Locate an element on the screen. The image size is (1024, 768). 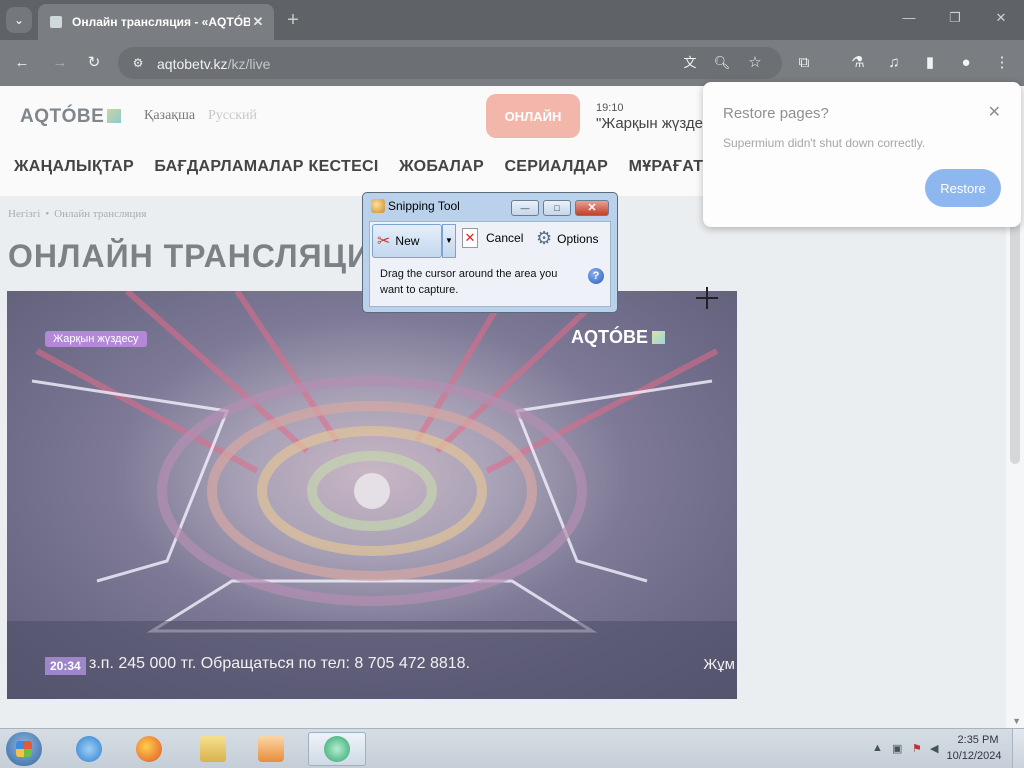
crosshair-cursor-icon is located at coordinates (707, 298).